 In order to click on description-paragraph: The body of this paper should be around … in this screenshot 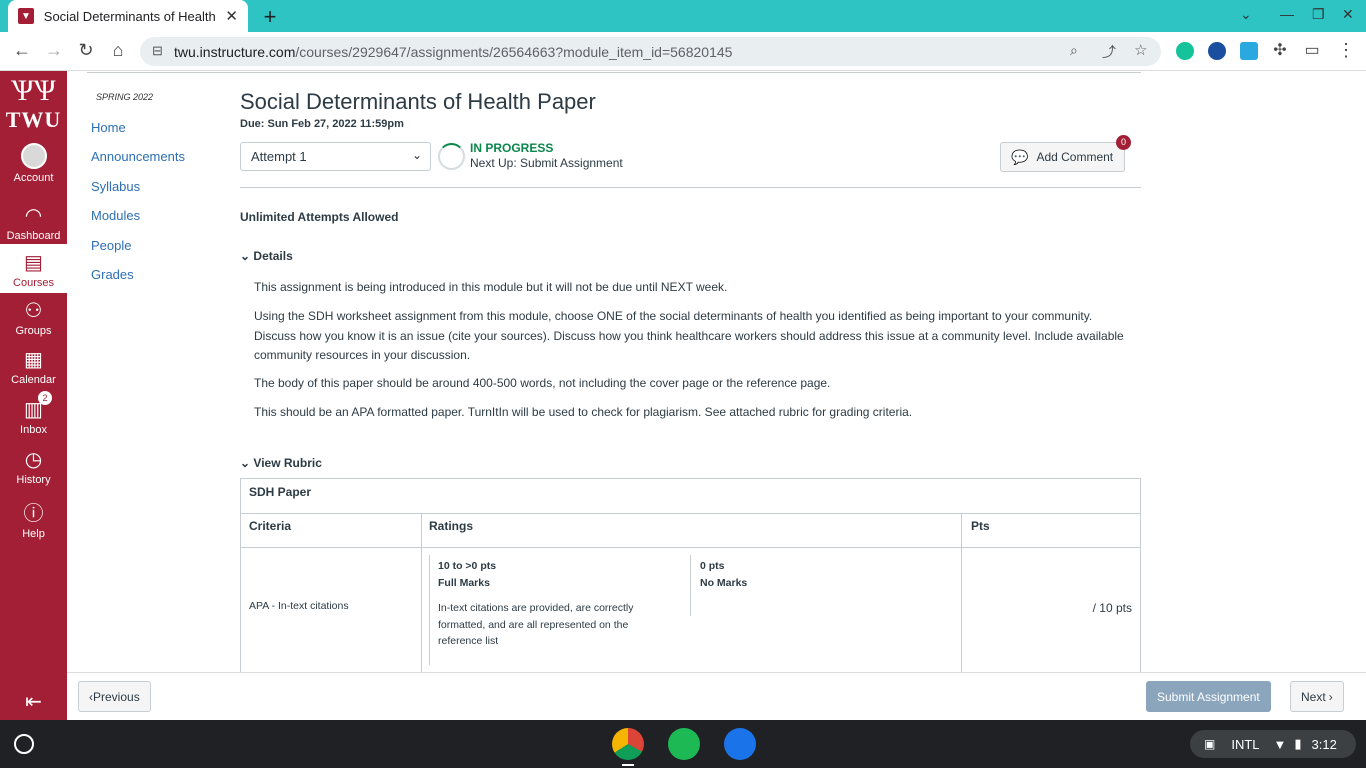, I will do `click(542, 383)`.